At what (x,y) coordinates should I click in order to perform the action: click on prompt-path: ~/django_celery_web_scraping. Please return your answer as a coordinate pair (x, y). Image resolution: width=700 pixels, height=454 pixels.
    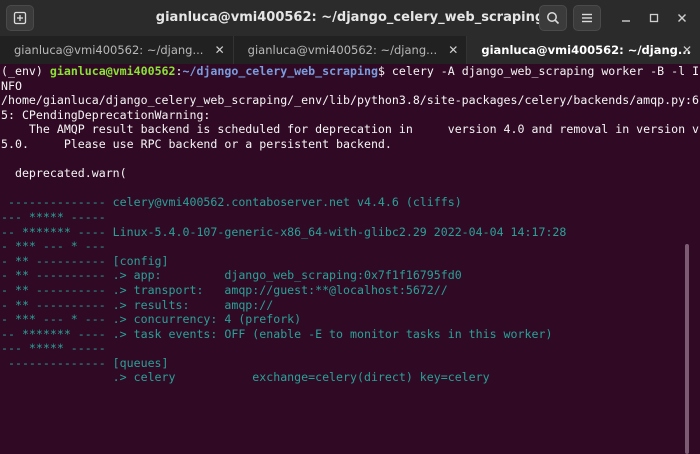
    Looking at the image, I should click on (280, 71).